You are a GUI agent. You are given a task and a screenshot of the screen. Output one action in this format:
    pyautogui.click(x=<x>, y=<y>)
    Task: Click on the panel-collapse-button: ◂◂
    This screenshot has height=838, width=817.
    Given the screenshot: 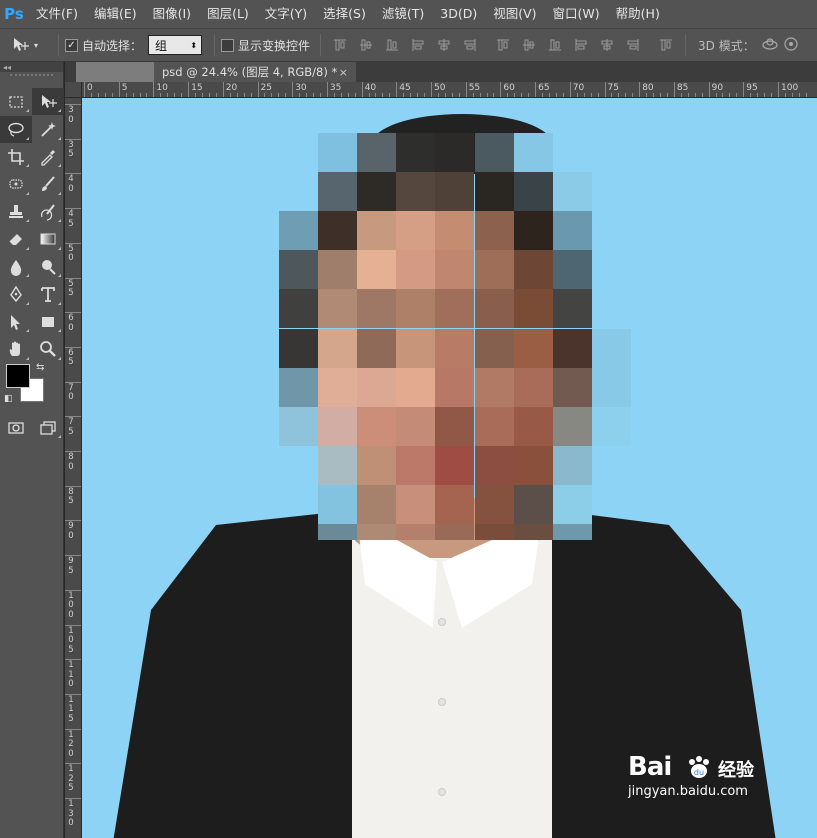 What is the action you would take?
    pyautogui.click(x=31, y=67)
    